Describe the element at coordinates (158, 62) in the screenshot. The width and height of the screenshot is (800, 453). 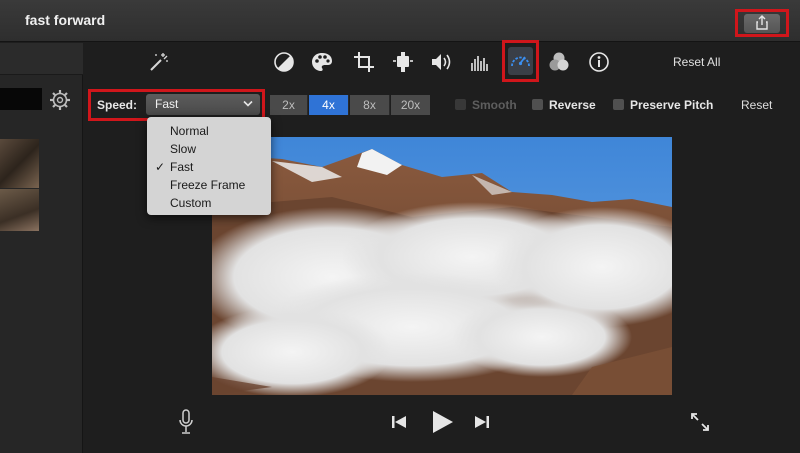
I see `magic-wand-icon` at that location.